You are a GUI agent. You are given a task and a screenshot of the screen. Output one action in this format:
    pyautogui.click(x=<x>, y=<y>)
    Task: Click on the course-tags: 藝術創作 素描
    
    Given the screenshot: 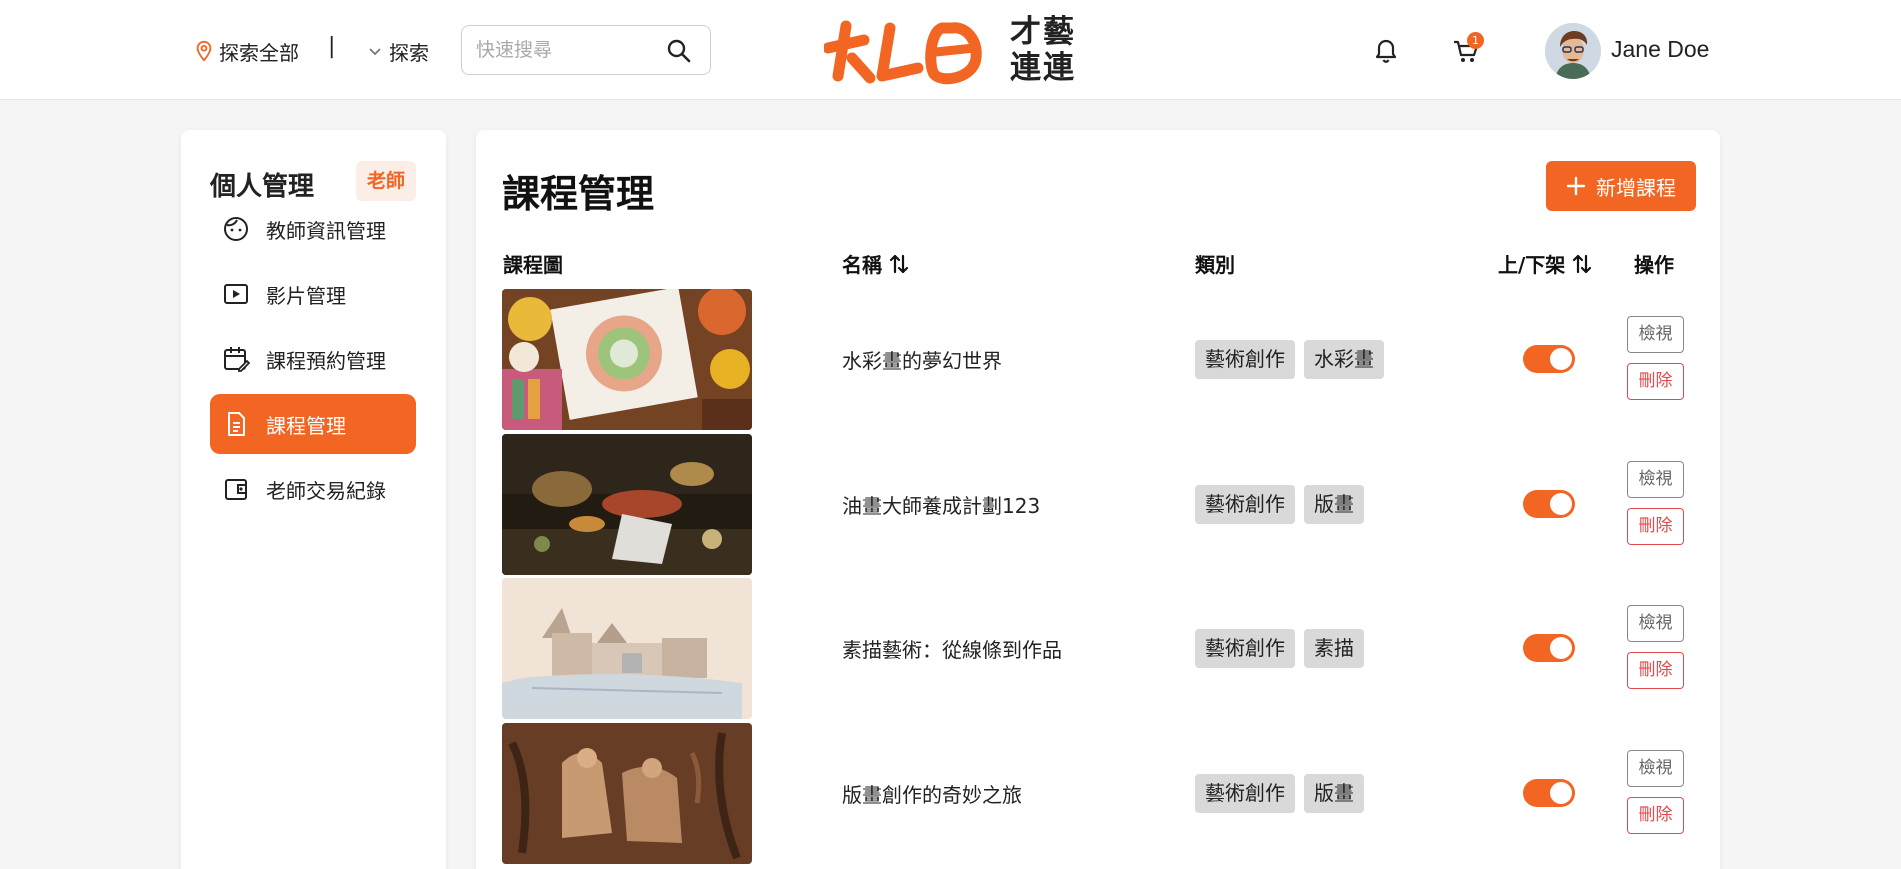 What is the action you would take?
    pyautogui.click(x=1279, y=648)
    